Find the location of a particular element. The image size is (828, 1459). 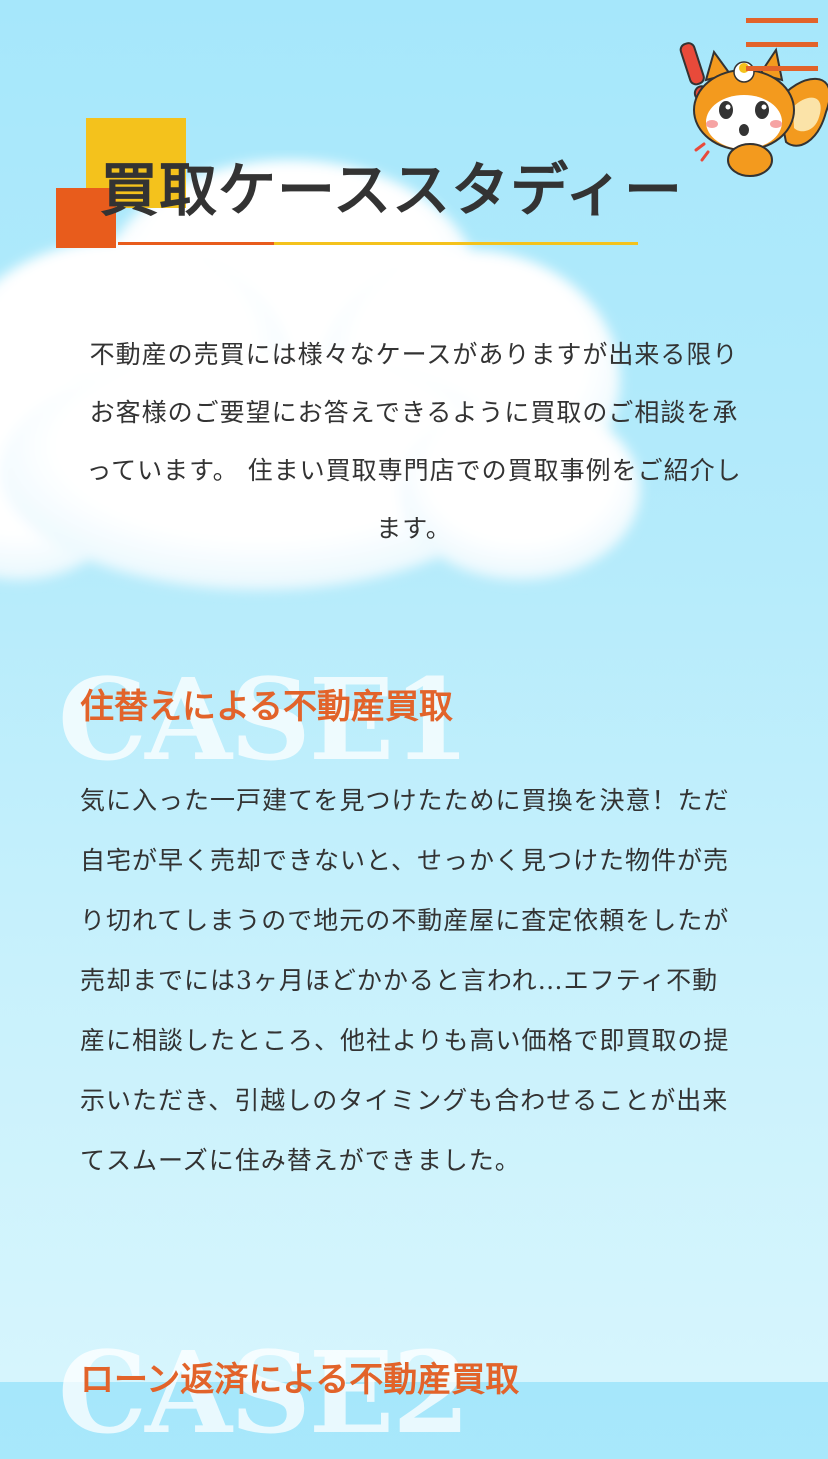

case-title: 住替えによる不動産買取 is located at coordinates (266, 707).